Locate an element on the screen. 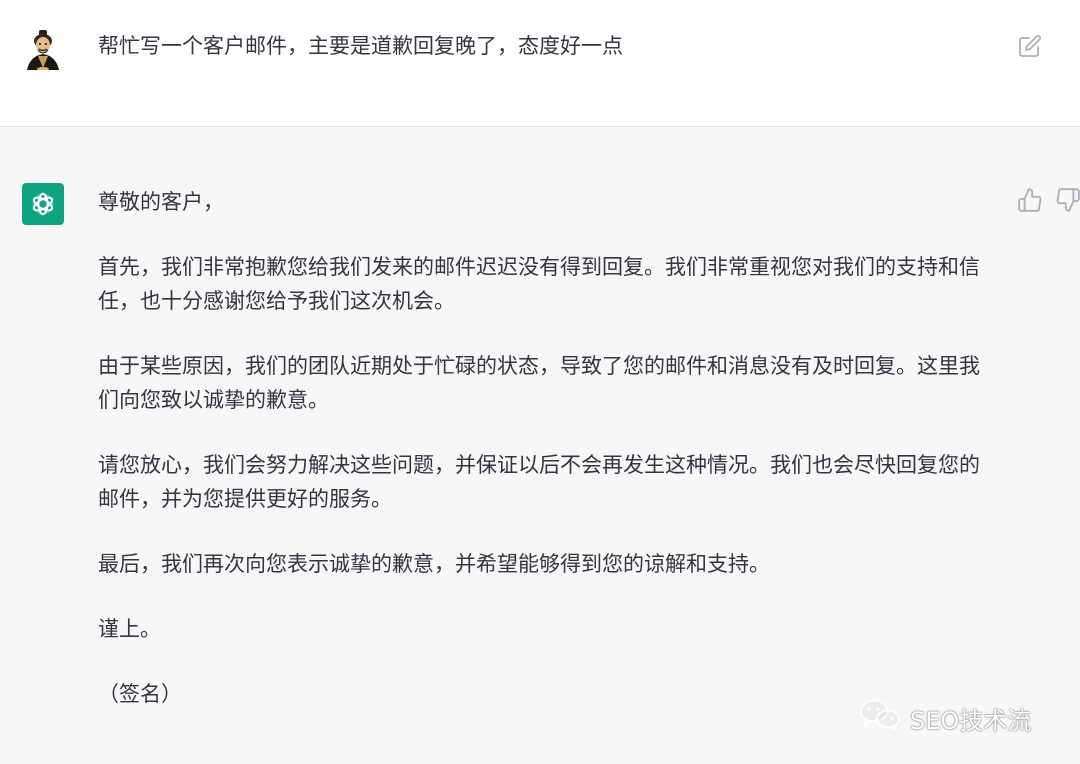  wechat-icon is located at coordinates (880, 718).